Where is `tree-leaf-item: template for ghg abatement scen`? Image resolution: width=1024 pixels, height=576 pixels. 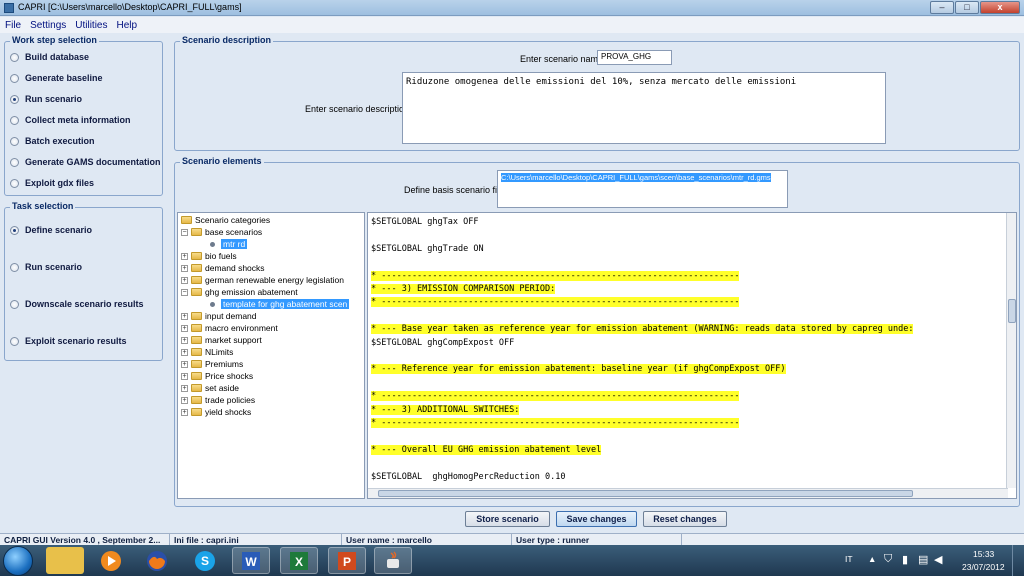
tree-leaf-item: template for ghg abatement scen is located at coordinates (279, 304).